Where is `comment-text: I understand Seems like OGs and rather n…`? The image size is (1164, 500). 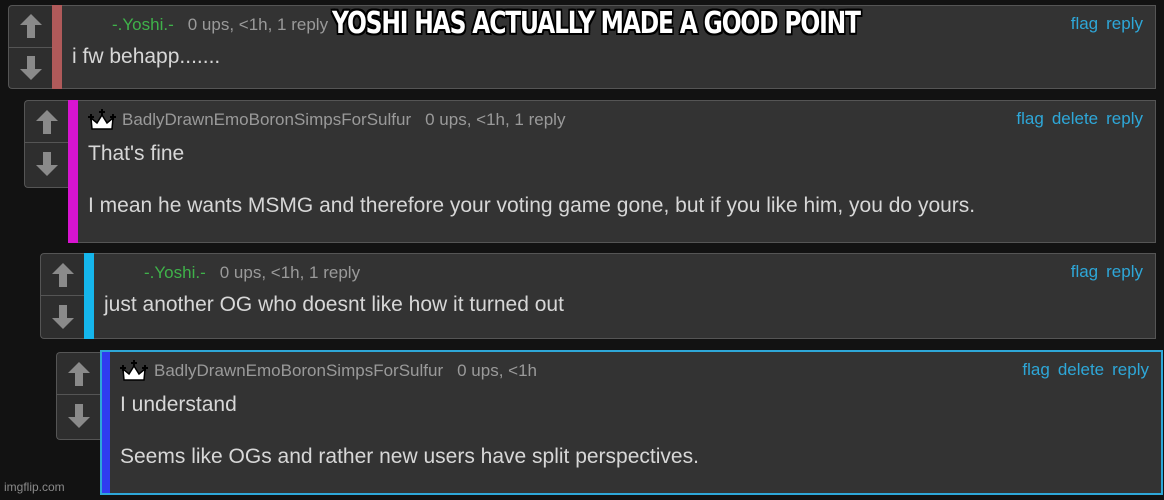
comment-text: I understand Seems like OGs and rather n… is located at coordinates (635, 431).